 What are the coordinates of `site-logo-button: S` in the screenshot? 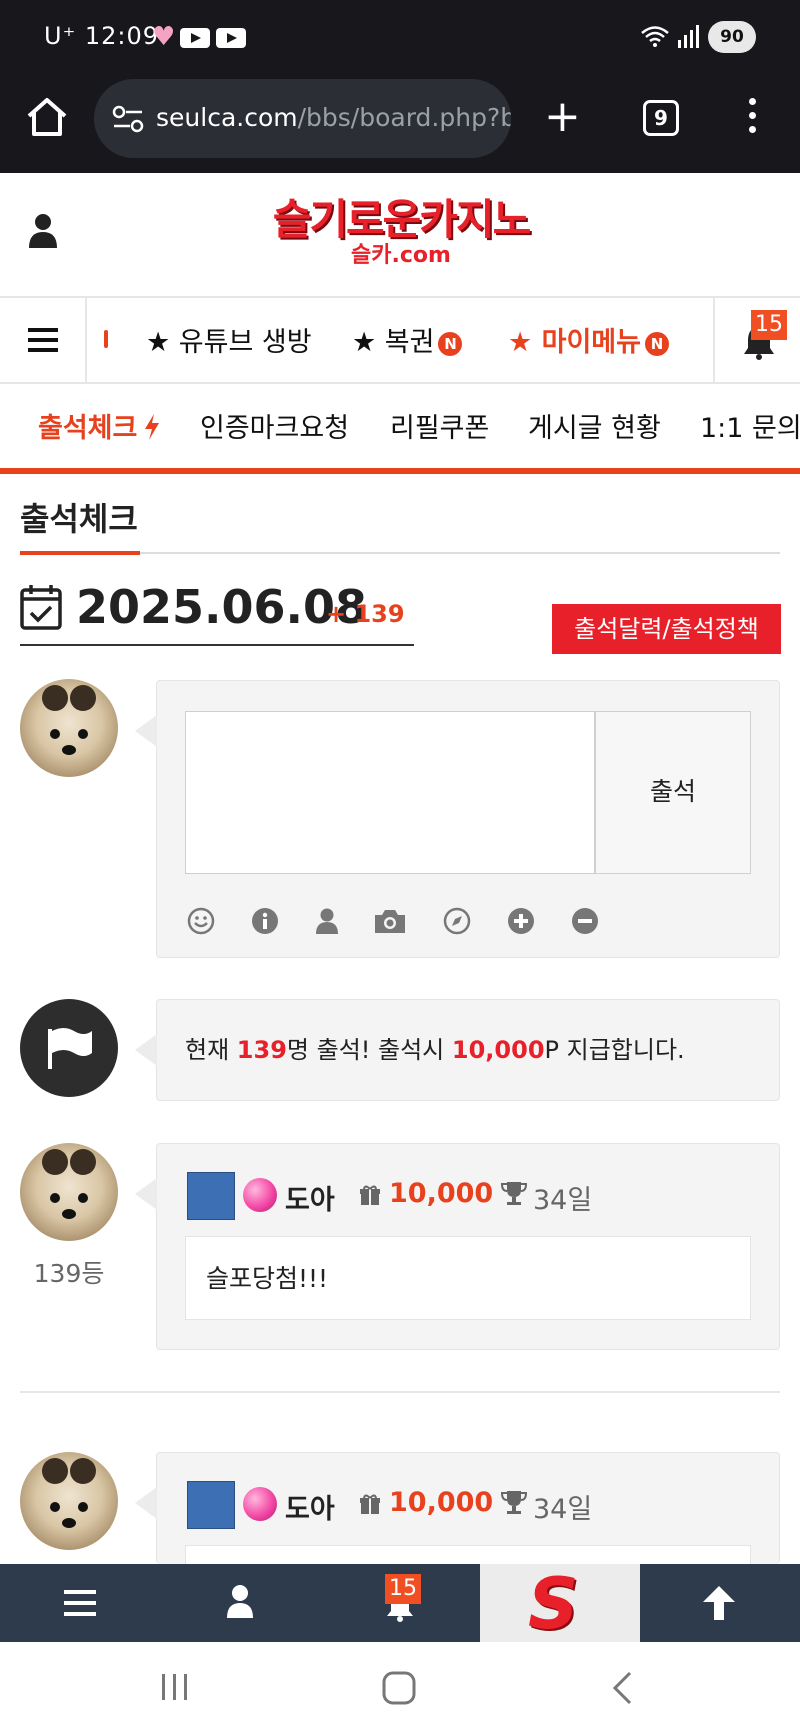 It's located at (560, 1604).